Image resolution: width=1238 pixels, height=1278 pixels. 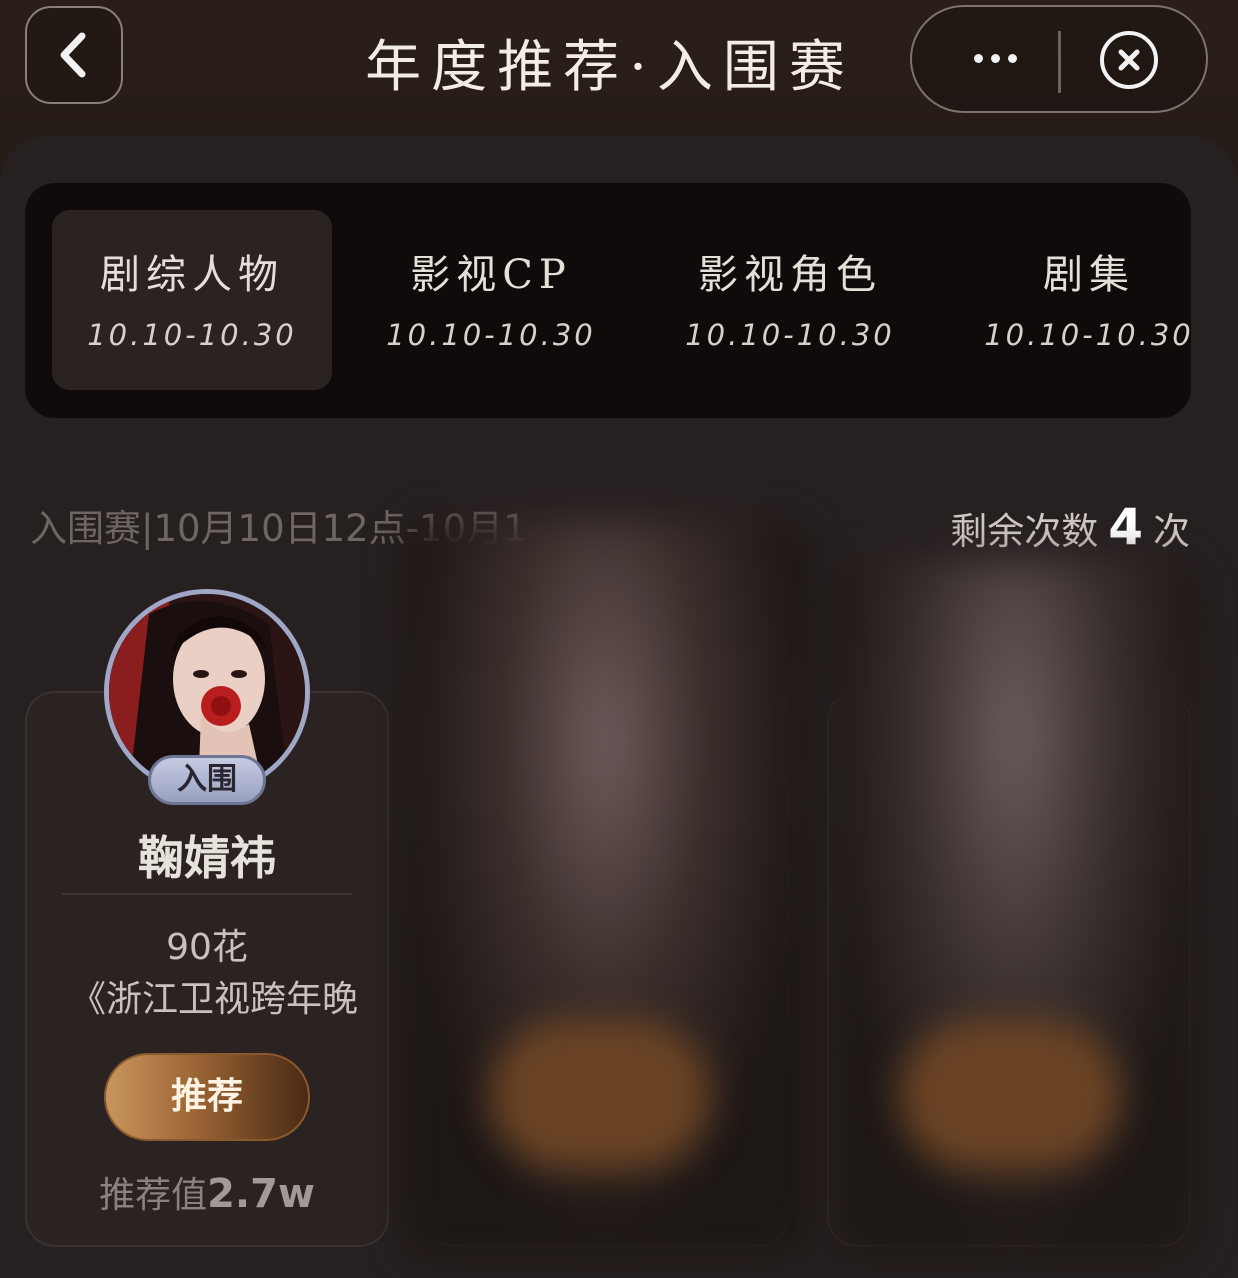 What do you see at coordinates (1089, 300) in the screenshot?
I see `tab-series: 剧集 10.10-10.30` at bounding box center [1089, 300].